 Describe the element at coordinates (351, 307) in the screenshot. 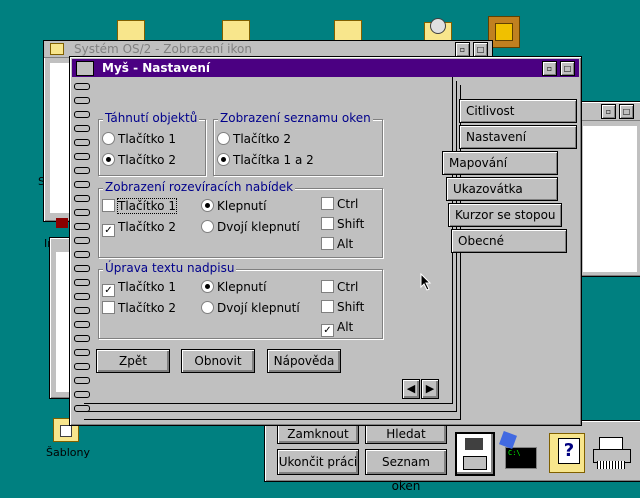

I see `edit-shift-label: Shift` at that location.